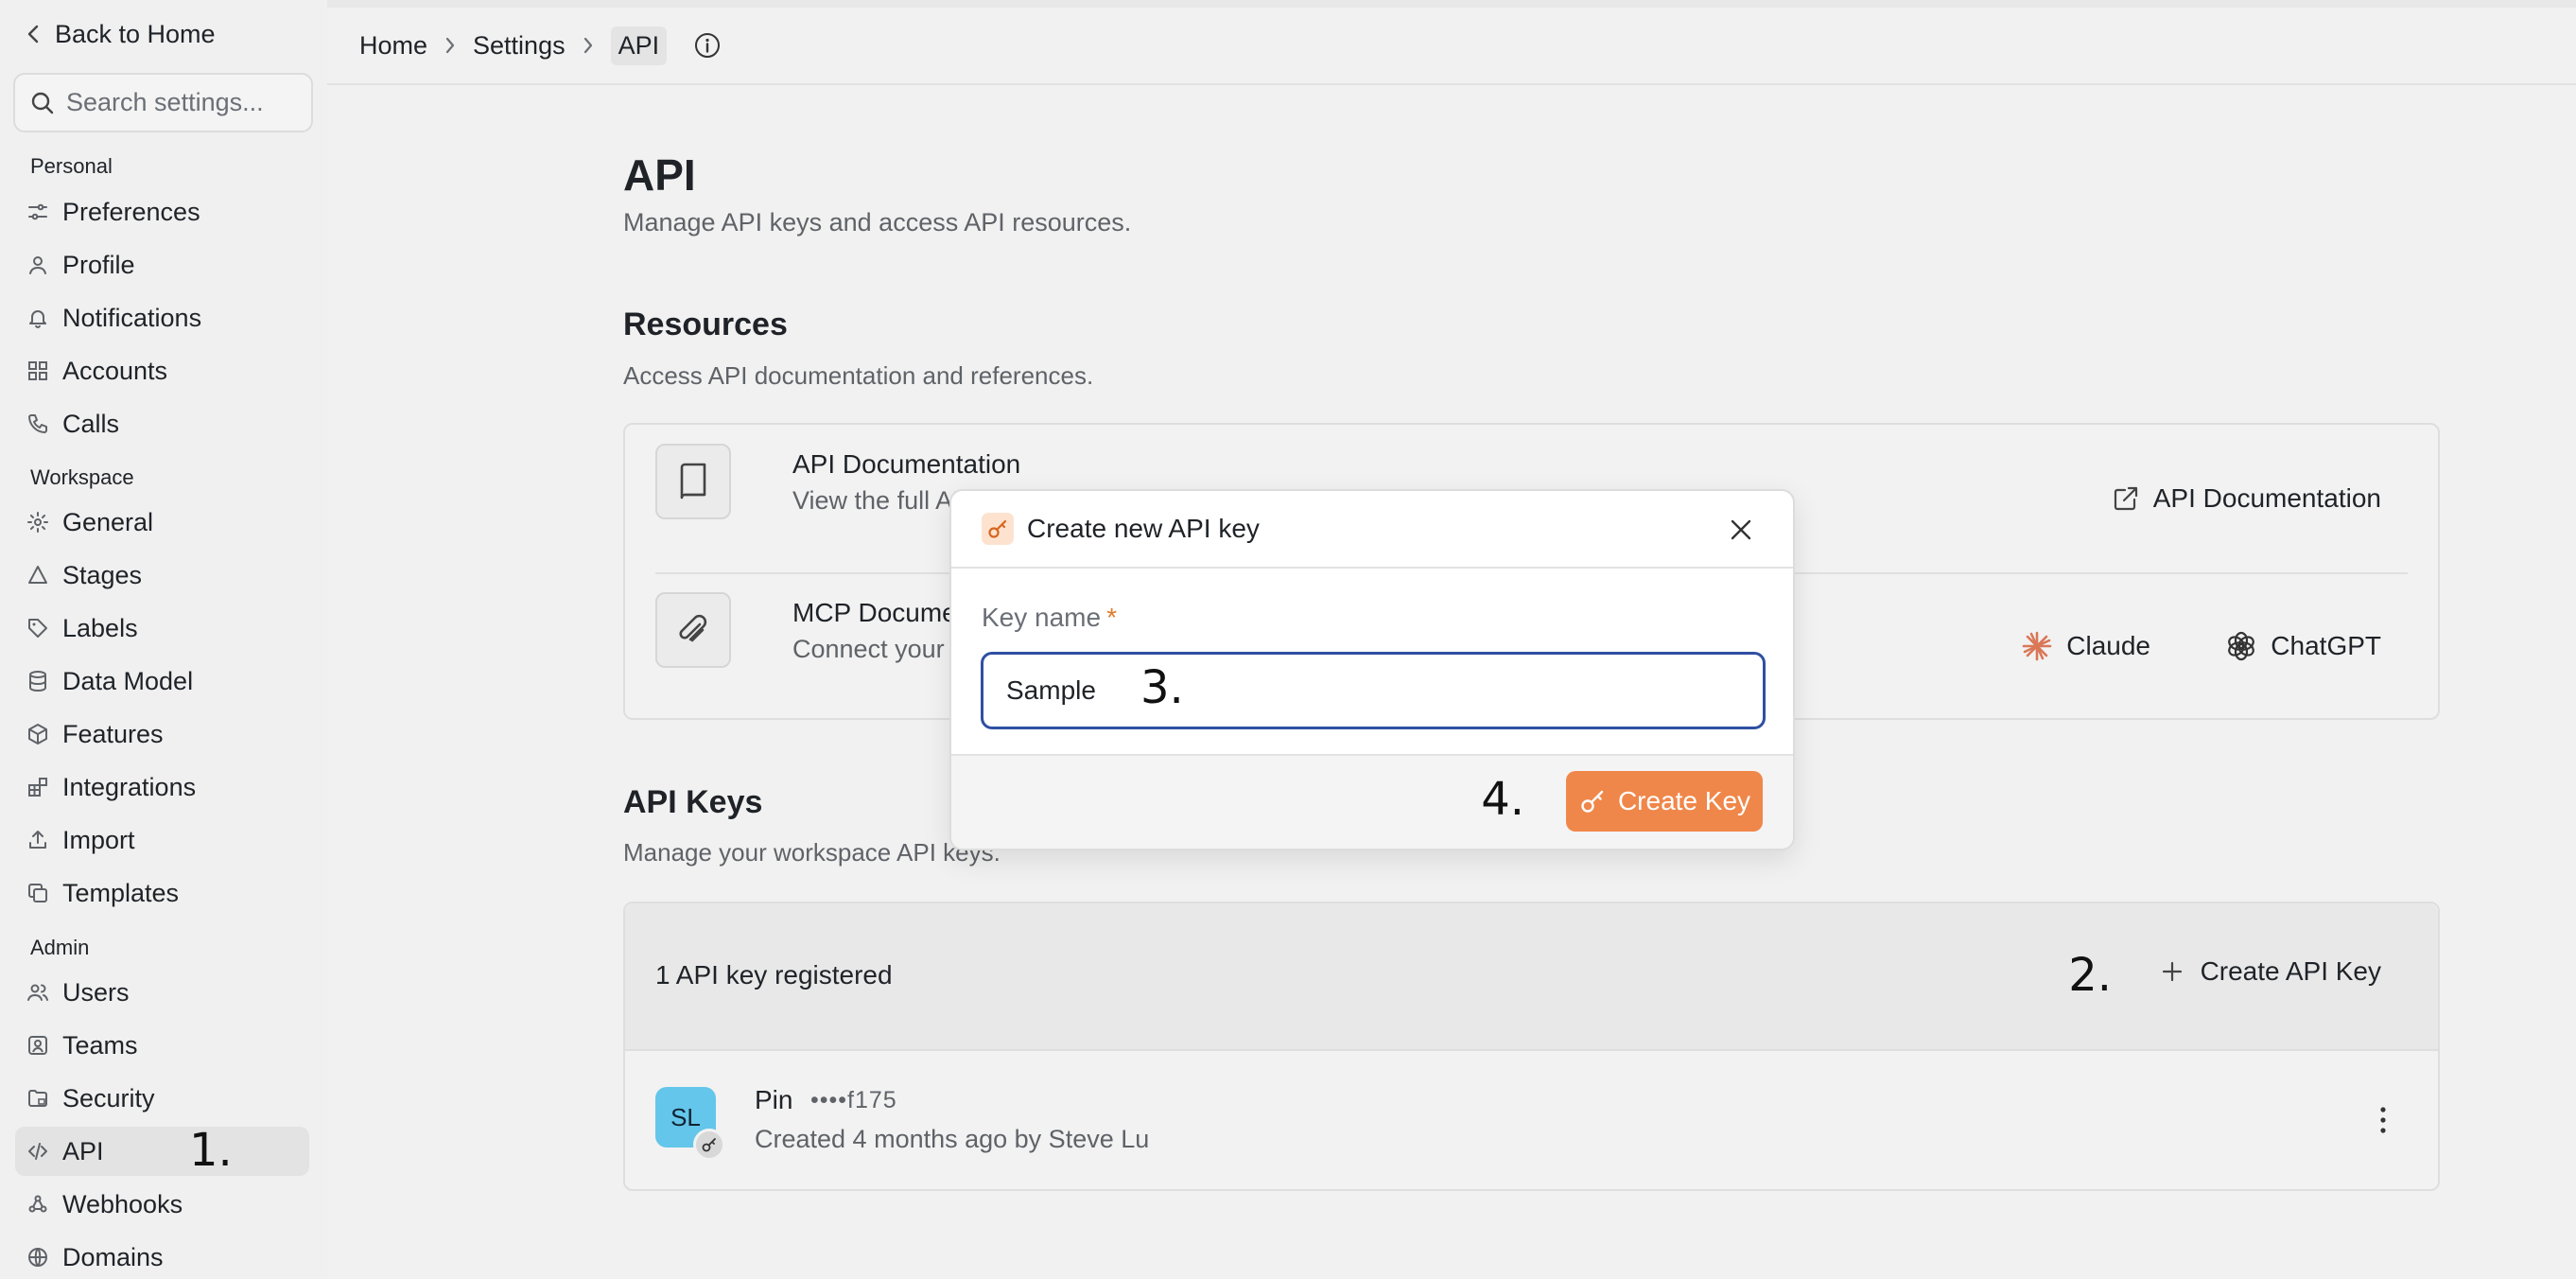 This screenshot has height=1279, width=2576. What do you see at coordinates (37, 319) in the screenshot?
I see `bell-icon` at bounding box center [37, 319].